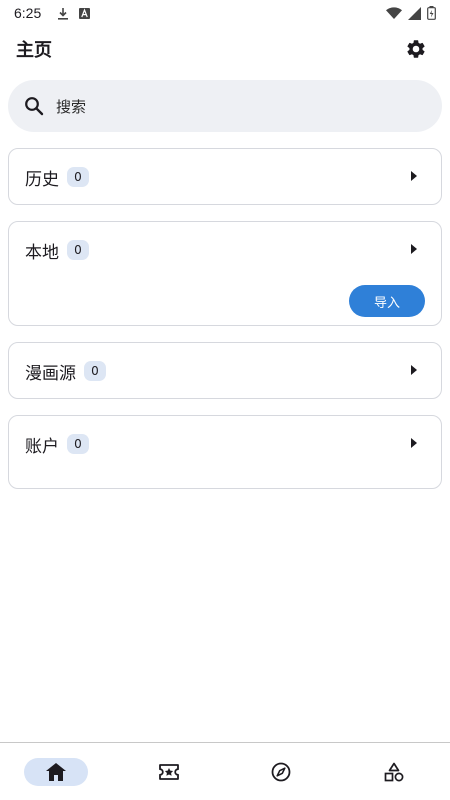 Image resolution: width=450 pixels, height=800 pixels. Describe the element at coordinates (34, 50) in the screenshot. I see `page-title: 主页` at that location.